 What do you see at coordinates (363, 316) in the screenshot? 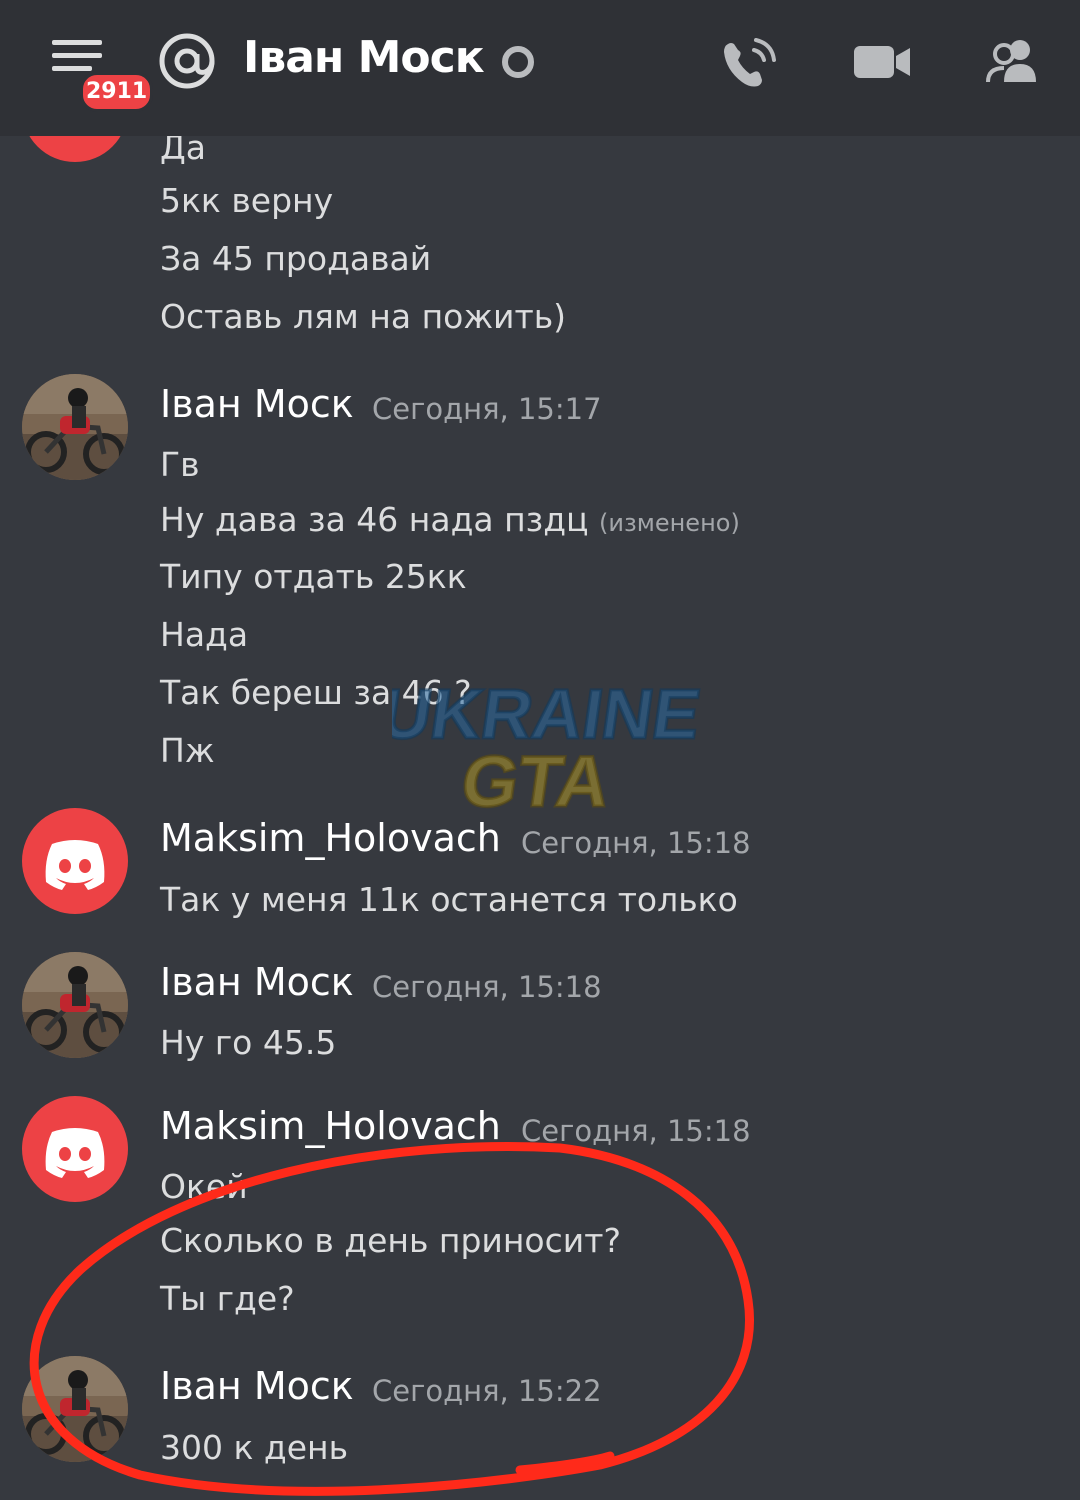
I see `message-line: Оставь лям на пожить)` at bounding box center [363, 316].